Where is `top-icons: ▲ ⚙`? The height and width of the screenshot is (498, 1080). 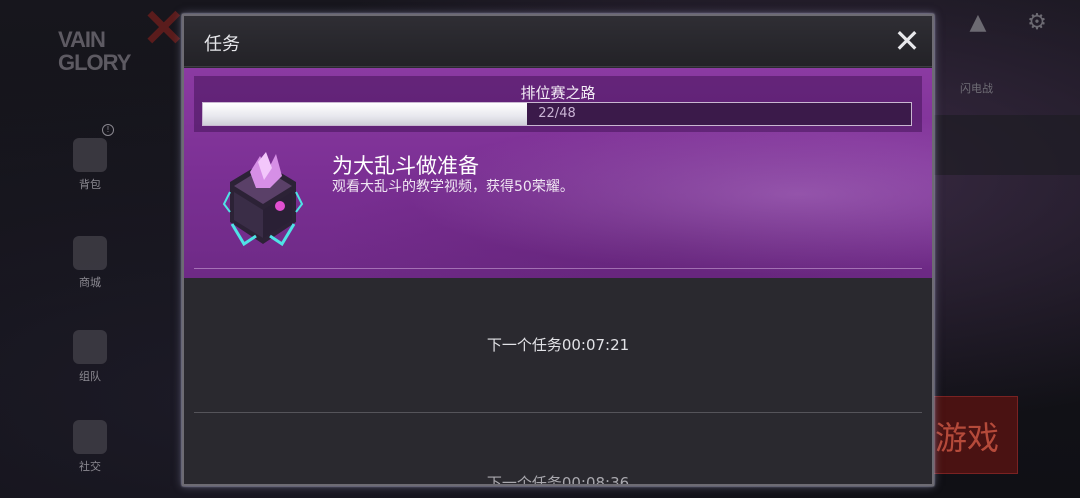 top-icons: ▲ ⚙ is located at coordinates (993, 23).